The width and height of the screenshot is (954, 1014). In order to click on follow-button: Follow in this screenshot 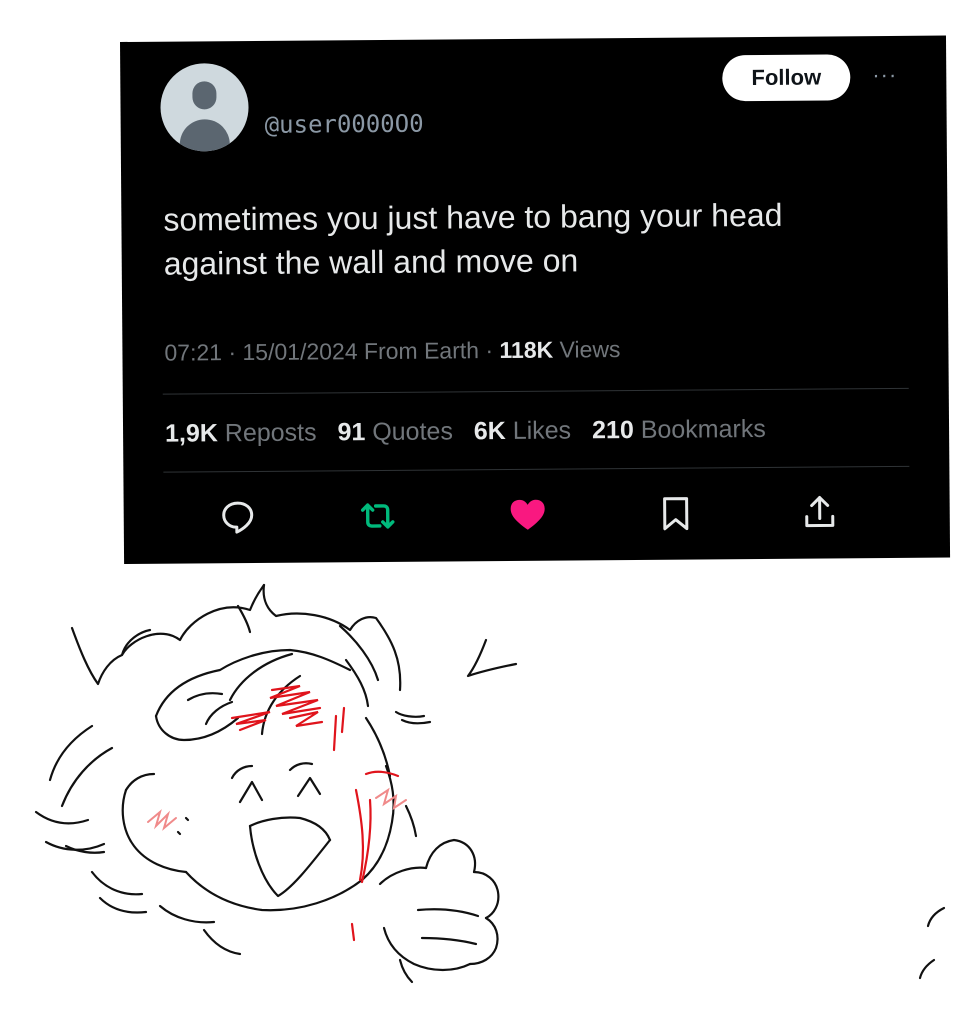, I will do `click(786, 78)`.